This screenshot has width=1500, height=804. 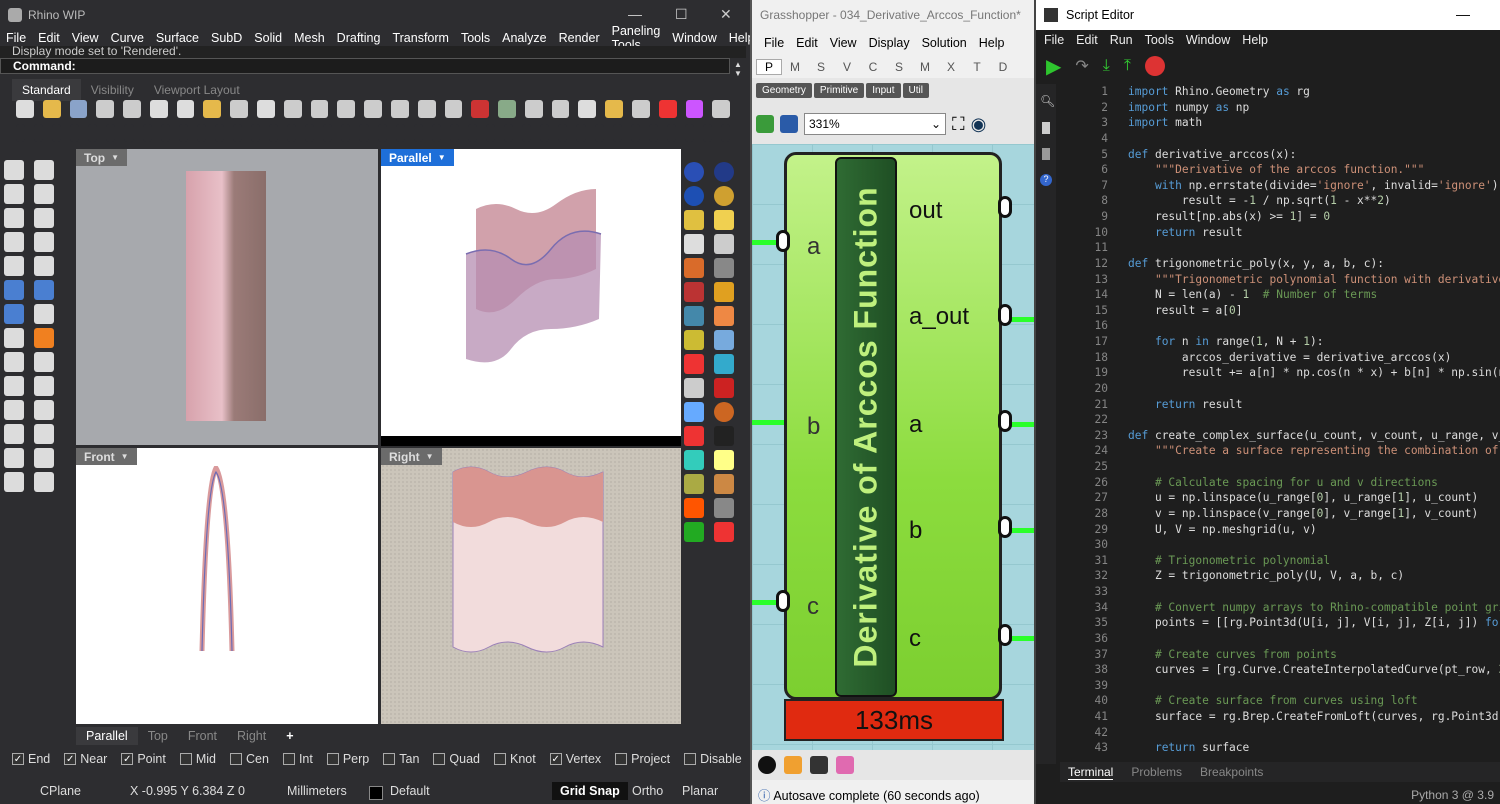 I want to click on gh-tab-c-4: C, so click(x=873, y=67).